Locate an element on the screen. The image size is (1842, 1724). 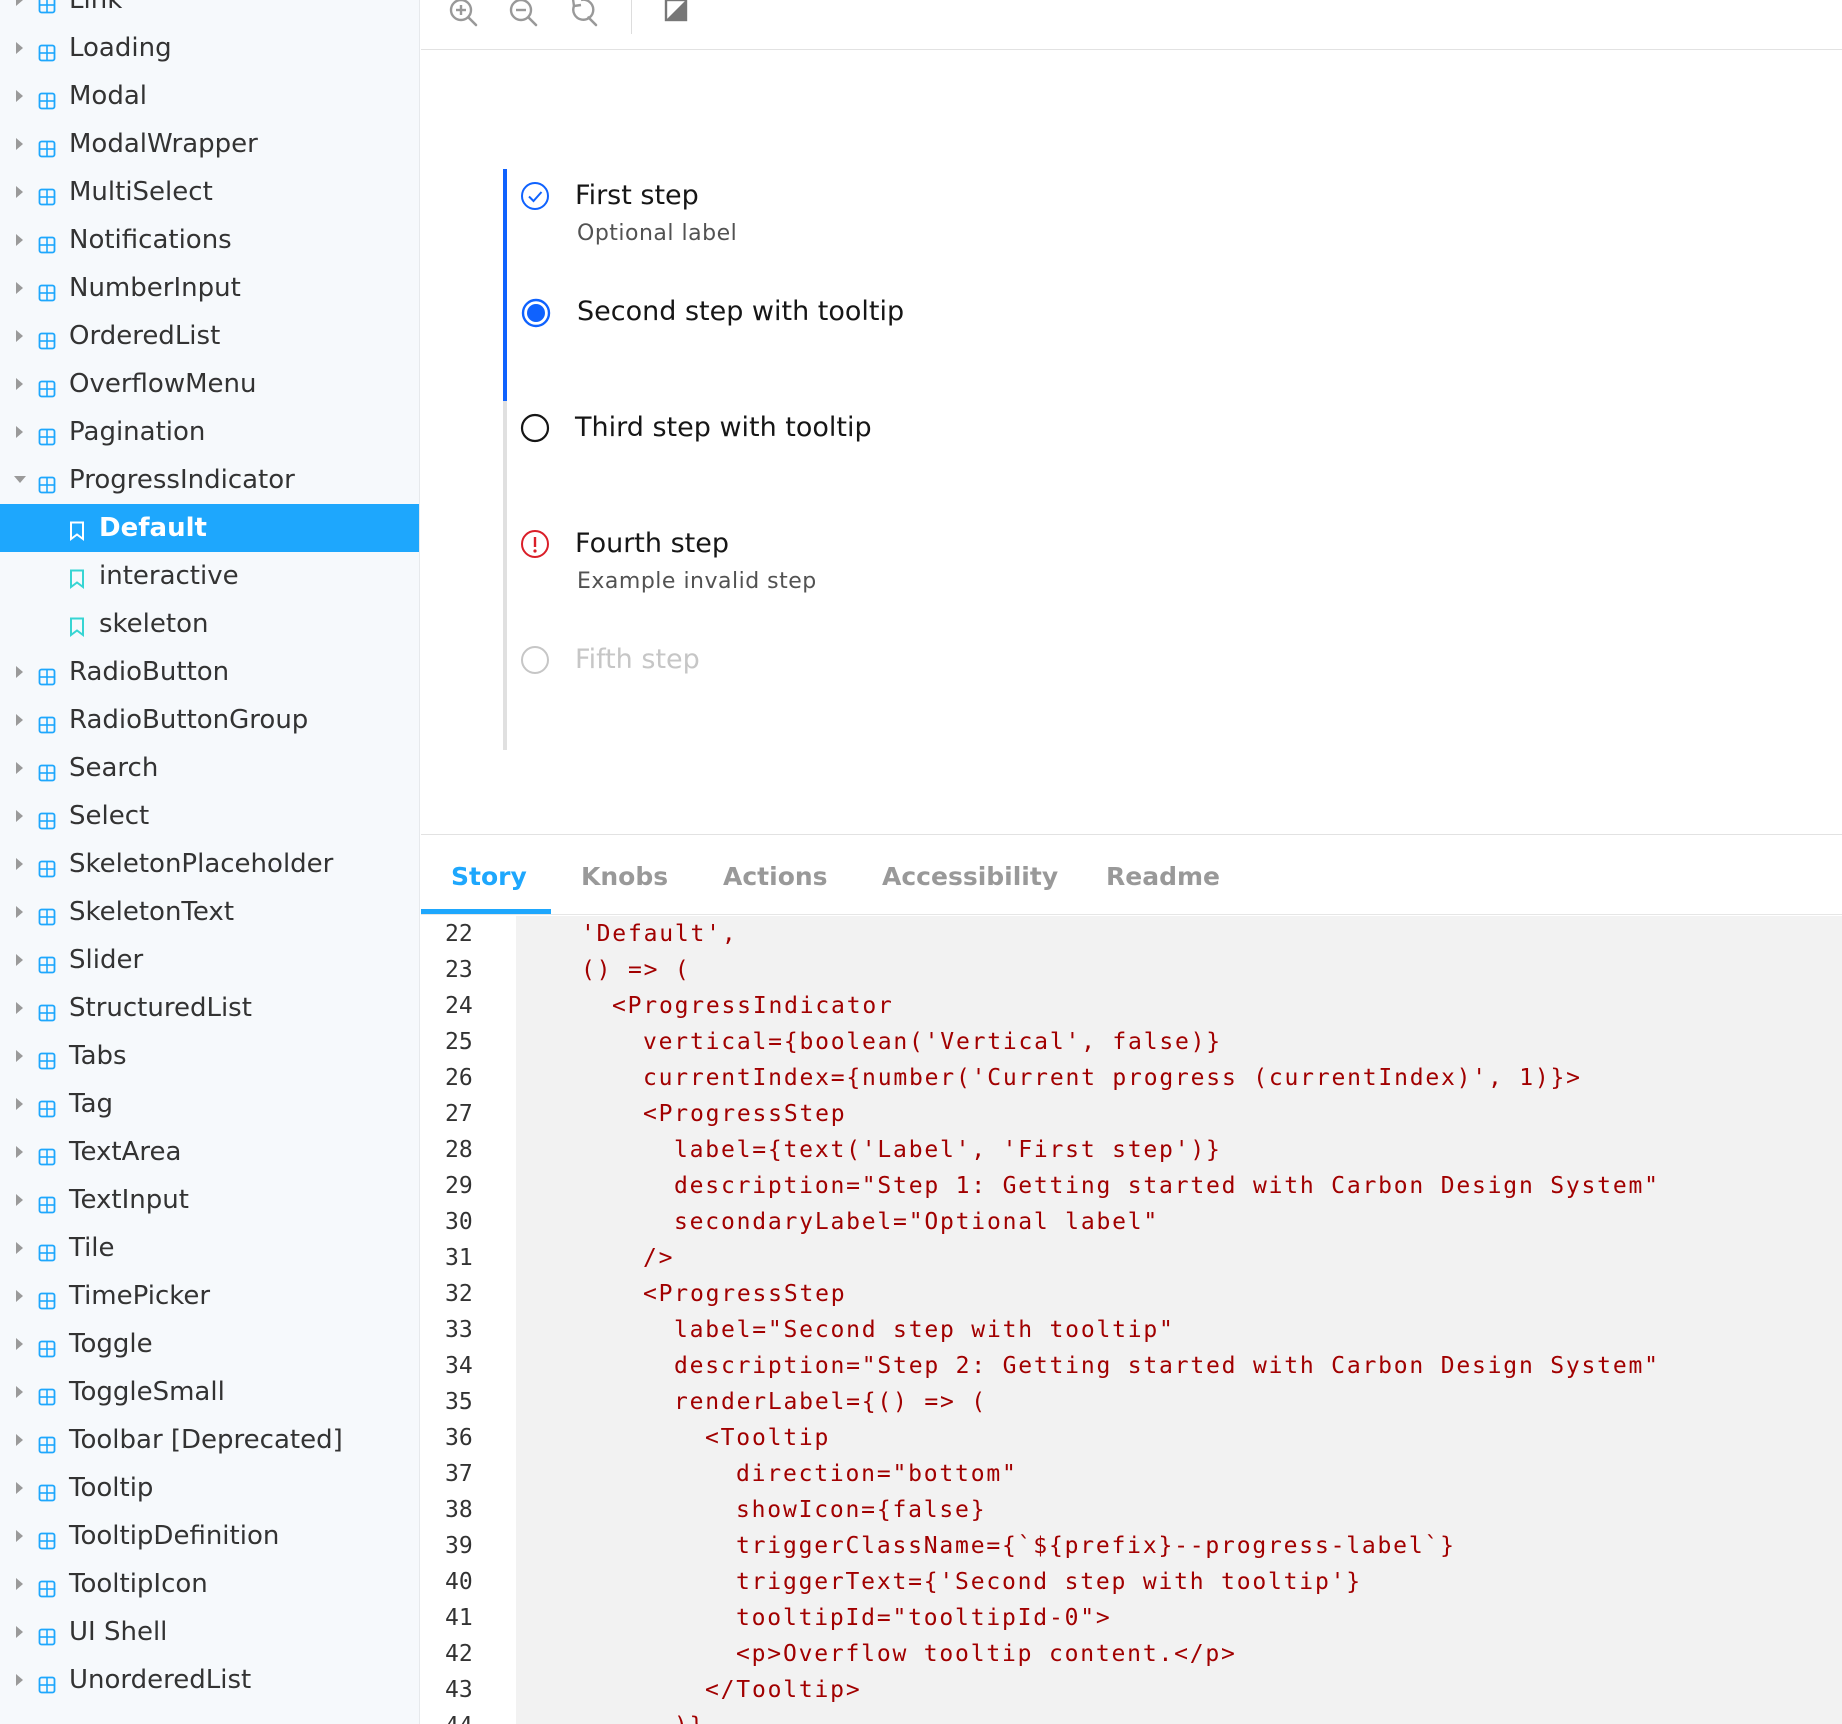
sidebar-item-loading: Loading is located at coordinates (209, 48).